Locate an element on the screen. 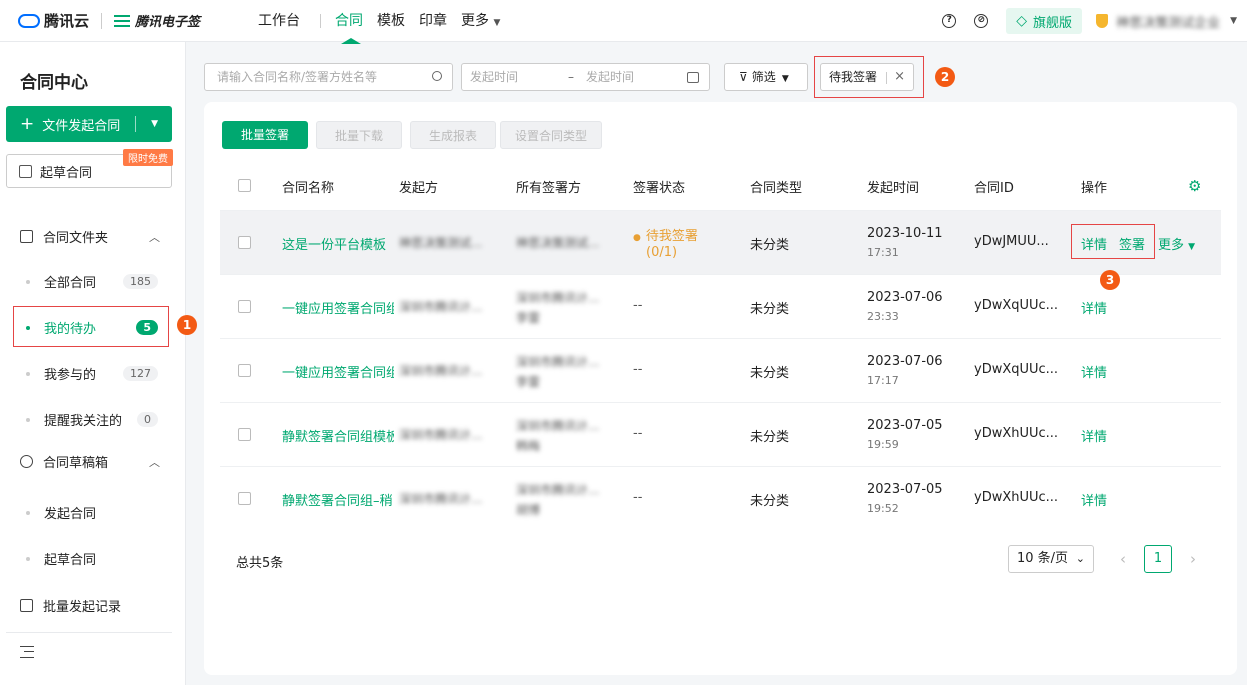 This screenshot has height=685, width=1247. nav-more-label: 更多 is located at coordinates (475, 20).